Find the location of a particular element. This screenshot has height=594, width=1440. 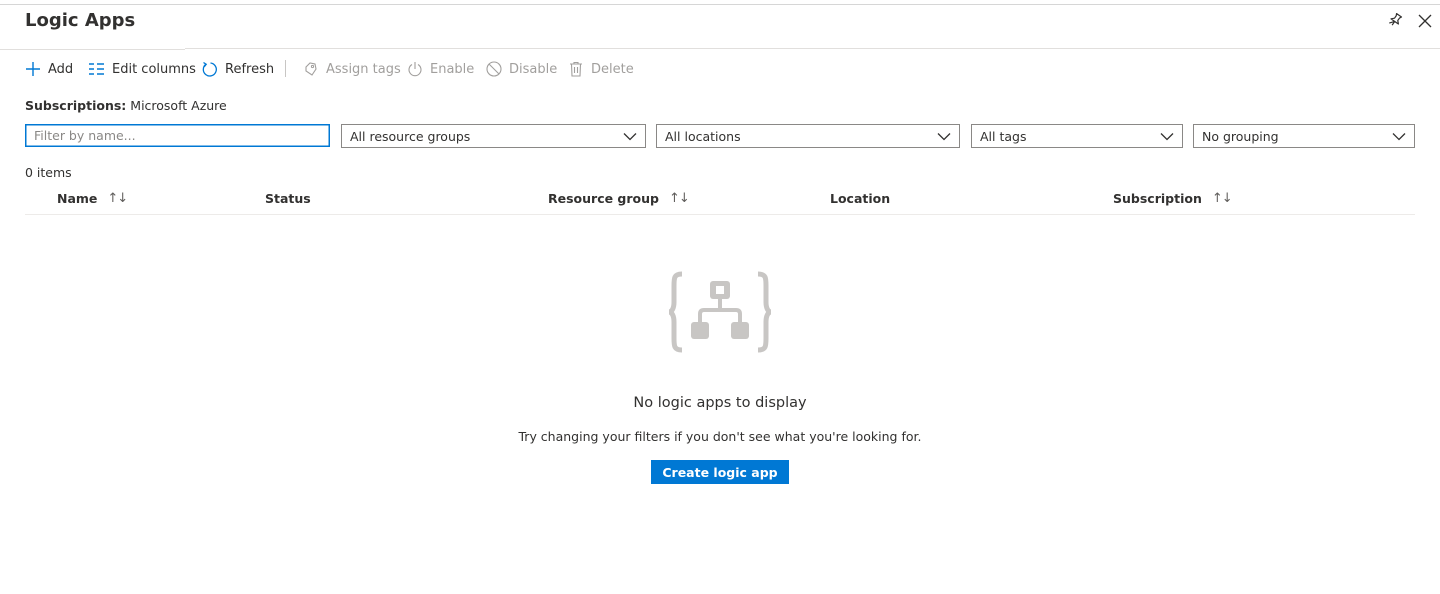

filter-by-name-input is located at coordinates (177, 135).